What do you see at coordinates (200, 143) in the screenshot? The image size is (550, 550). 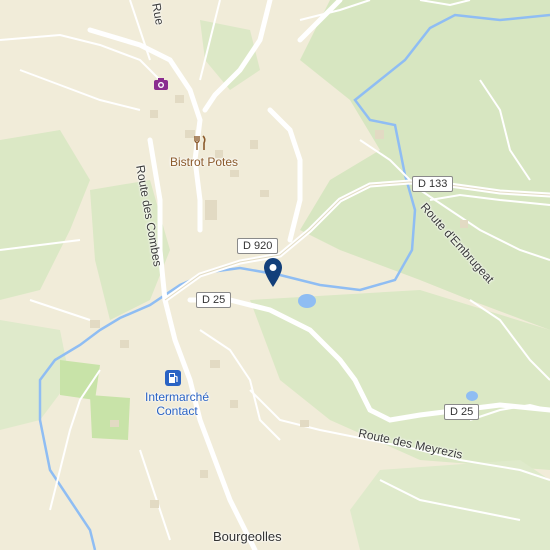 I see `fork-knife-icon` at bounding box center [200, 143].